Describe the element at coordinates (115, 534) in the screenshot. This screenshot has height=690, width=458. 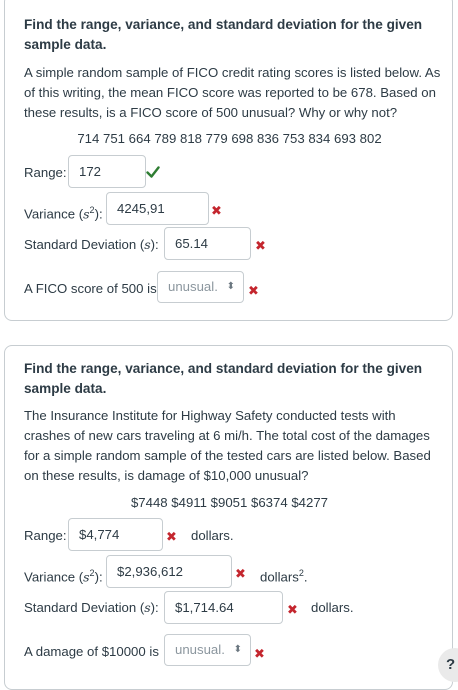
I see `range-input: $4,774` at that location.